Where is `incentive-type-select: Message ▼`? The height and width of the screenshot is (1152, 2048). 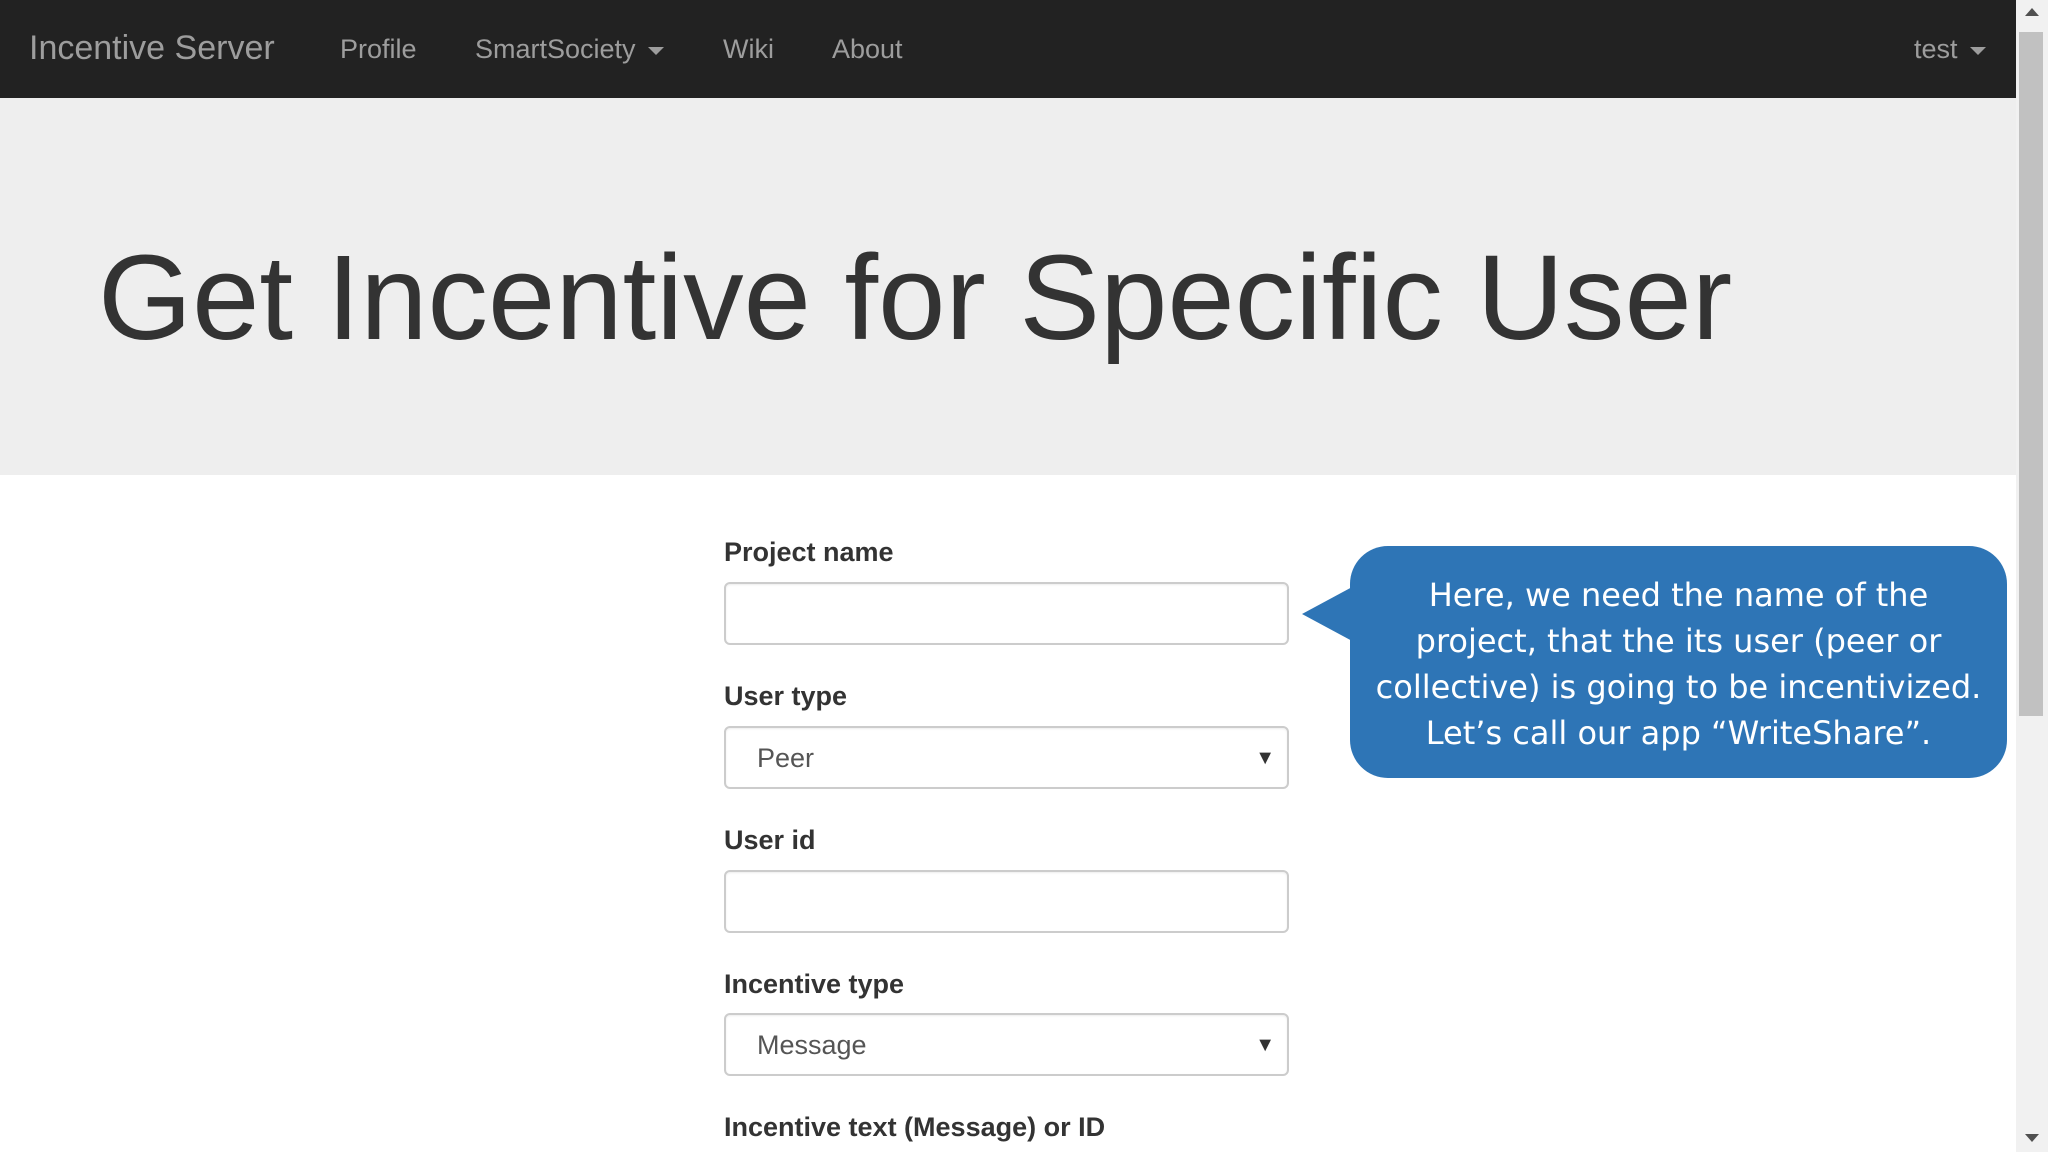
incentive-type-select: Message ▼ is located at coordinates (1006, 1044).